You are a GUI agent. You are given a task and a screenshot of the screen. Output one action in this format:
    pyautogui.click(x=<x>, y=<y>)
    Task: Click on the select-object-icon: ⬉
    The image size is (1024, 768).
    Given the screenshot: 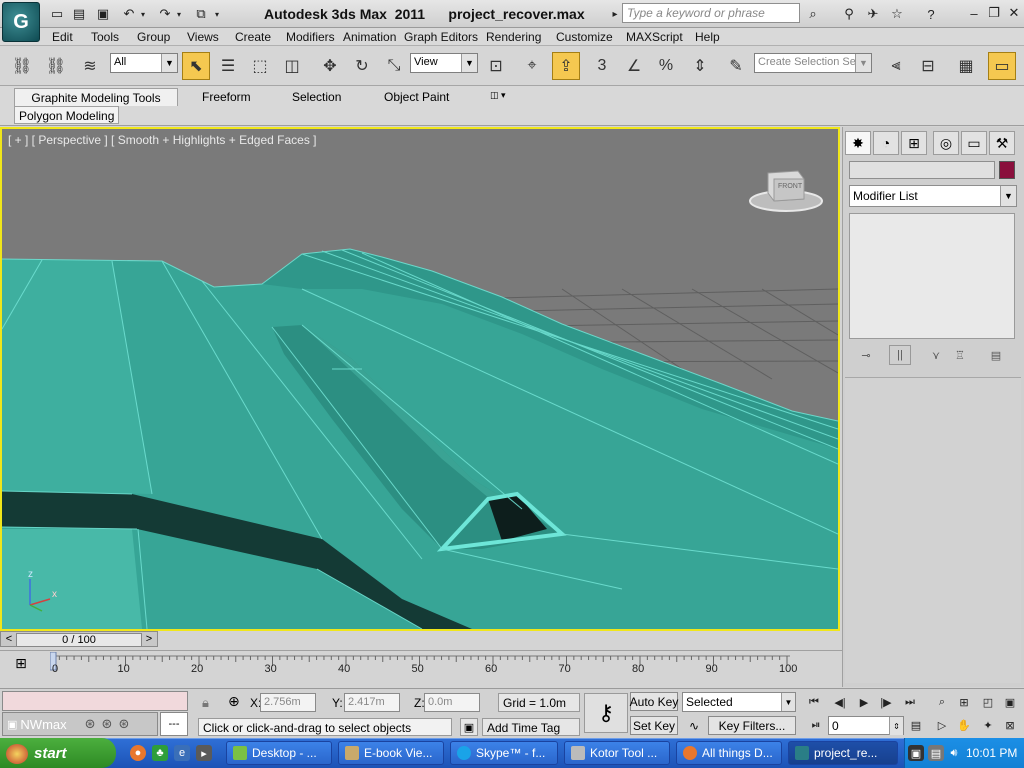 What is the action you would take?
    pyautogui.click(x=196, y=66)
    